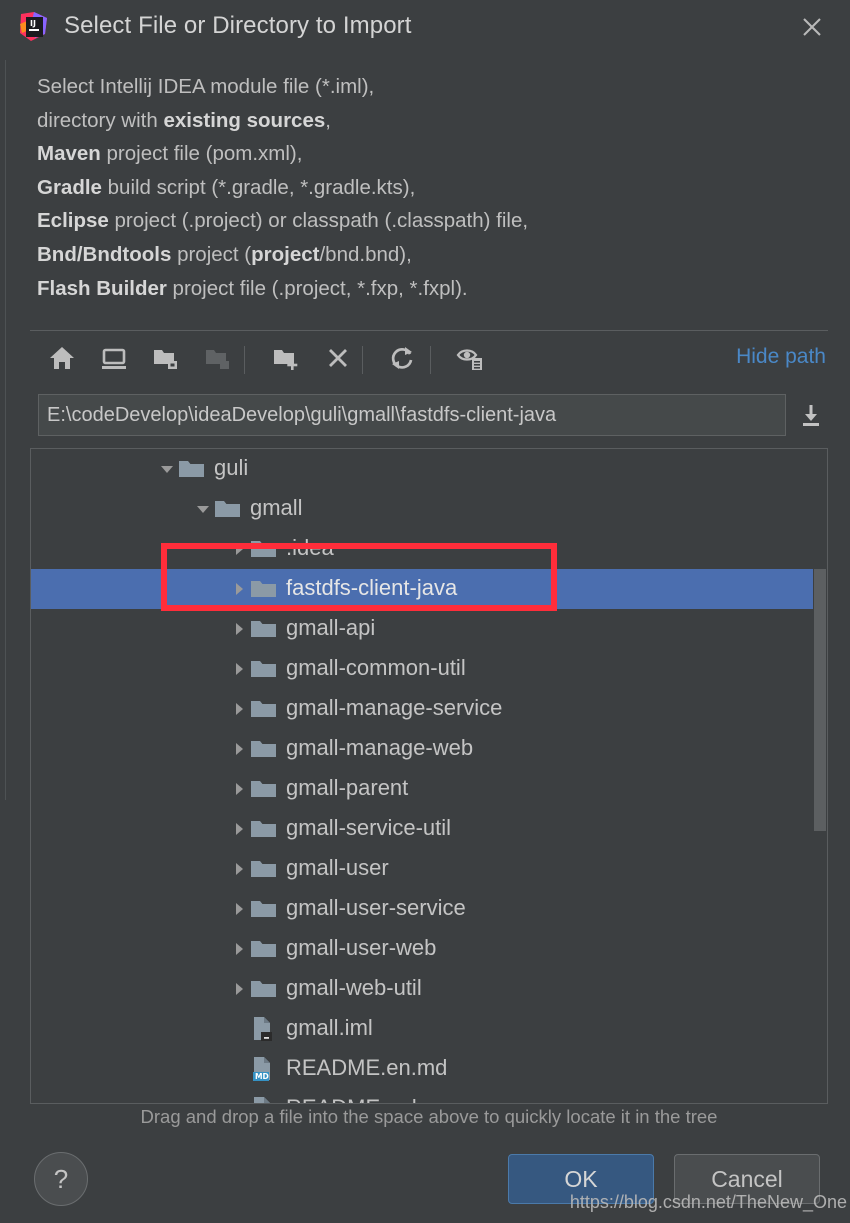  Describe the element at coordinates (351, 1099) in the screenshot. I see `tree-row-label: README.md` at that location.